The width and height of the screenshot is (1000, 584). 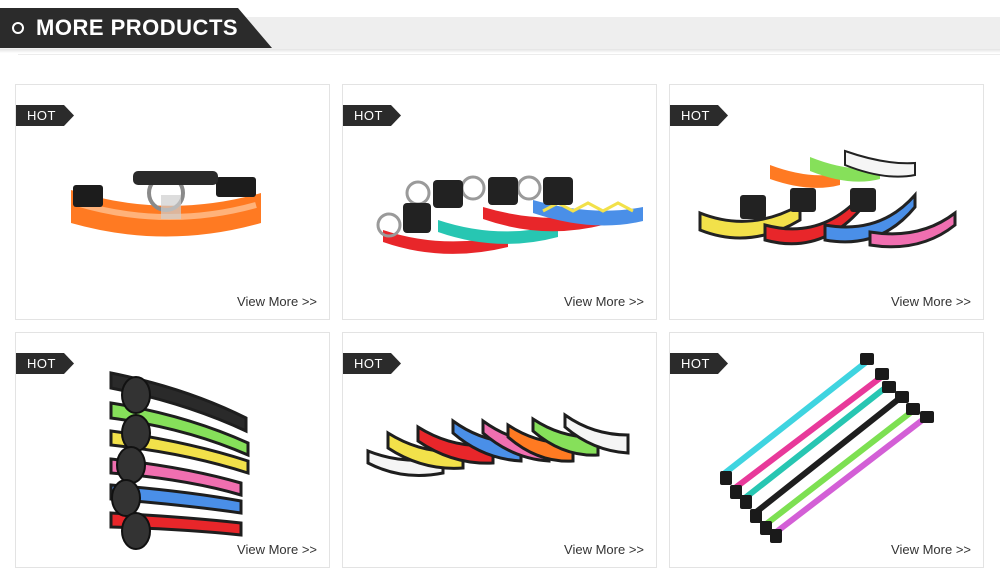 What do you see at coordinates (499, 202) in the screenshot?
I see `product-card-2: HOT View More >>` at bounding box center [499, 202].